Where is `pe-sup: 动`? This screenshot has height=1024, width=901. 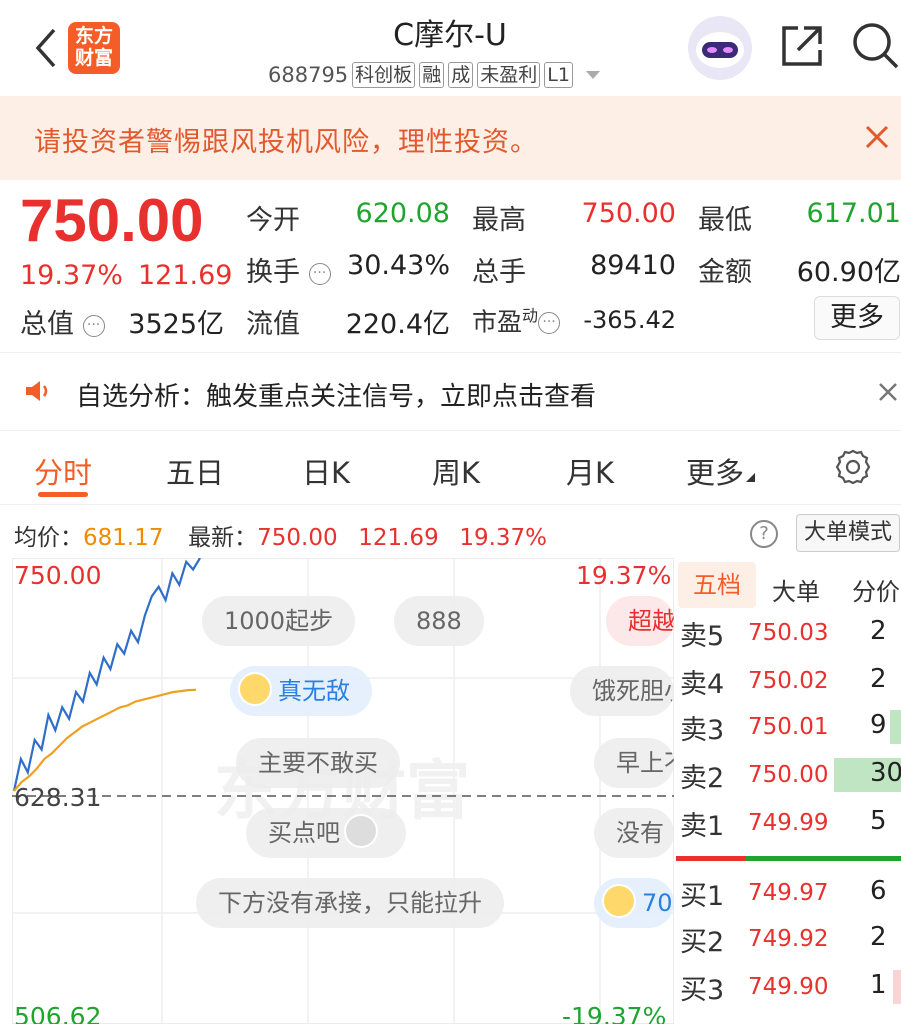 pe-sup: 动 is located at coordinates (530, 315).